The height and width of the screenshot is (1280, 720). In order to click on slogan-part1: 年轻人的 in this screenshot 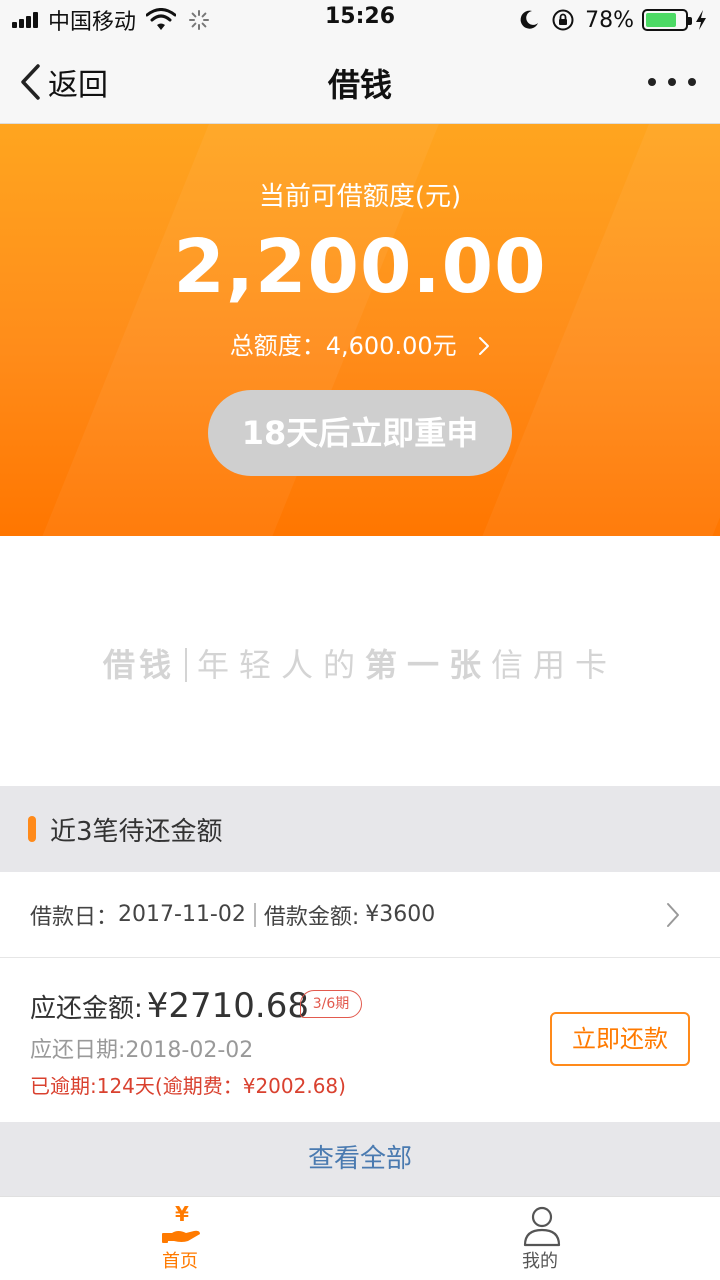, I will do `click(280, 665)`.